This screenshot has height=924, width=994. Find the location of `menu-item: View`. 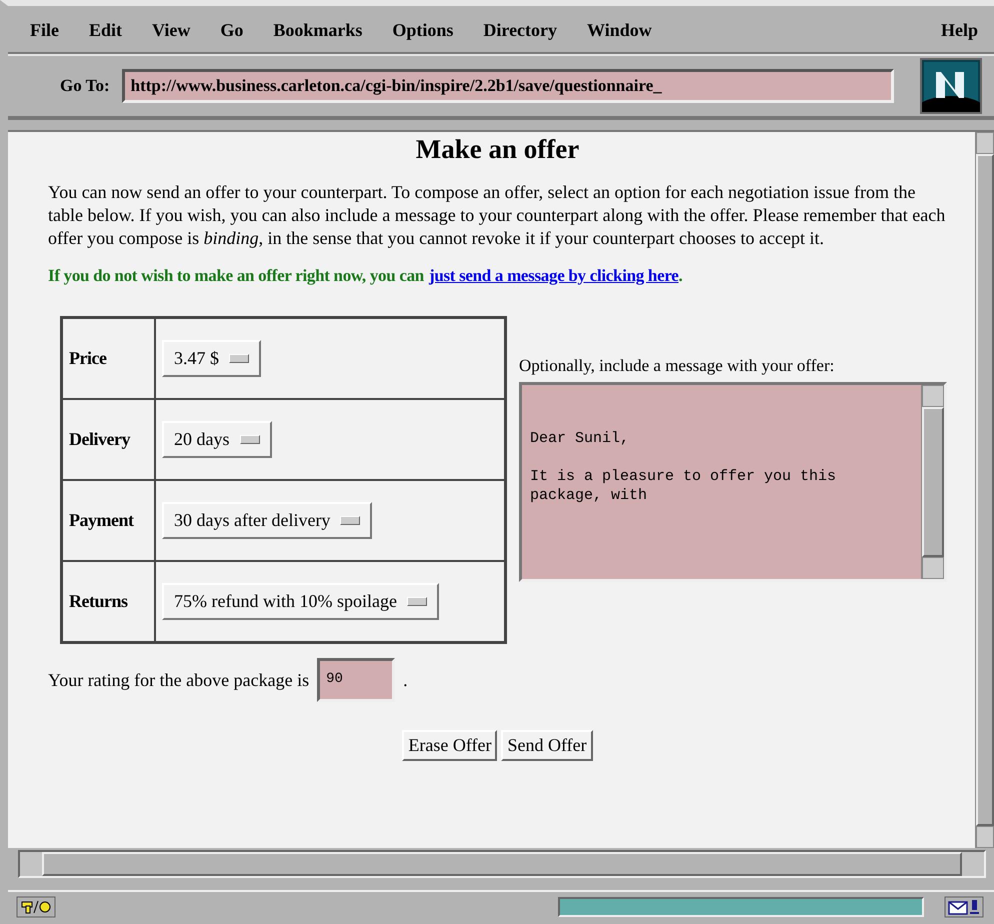

menu-item: View is located at coordinates (171, 36).